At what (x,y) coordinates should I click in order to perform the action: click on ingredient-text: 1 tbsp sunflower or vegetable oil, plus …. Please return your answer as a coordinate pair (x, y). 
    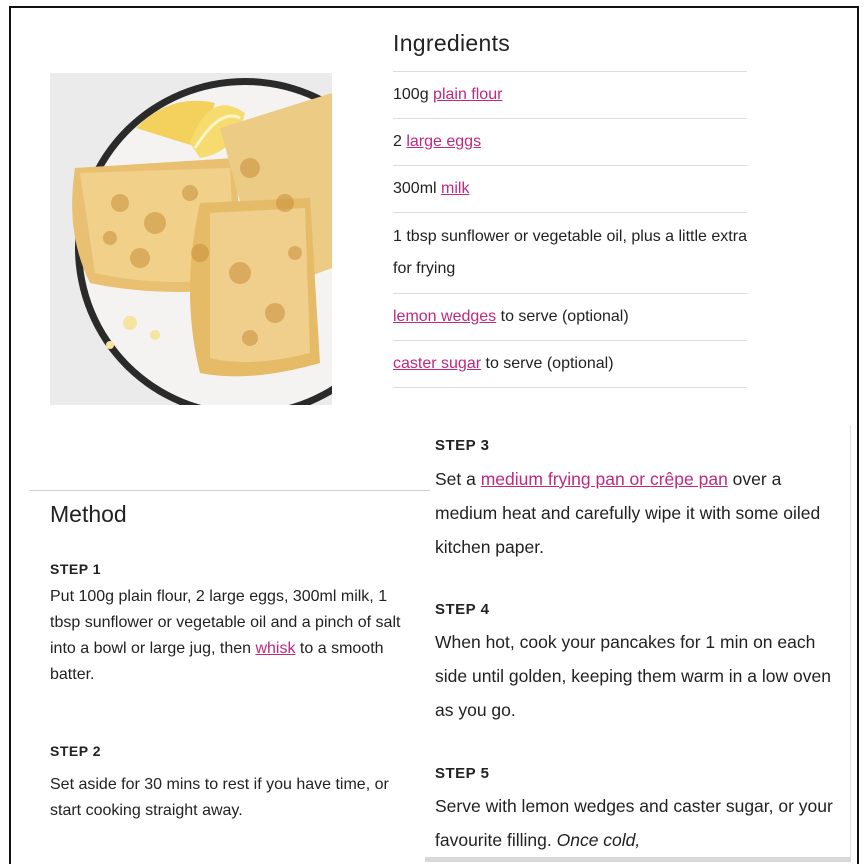
    Looking at the image, I should click on (570, 252).